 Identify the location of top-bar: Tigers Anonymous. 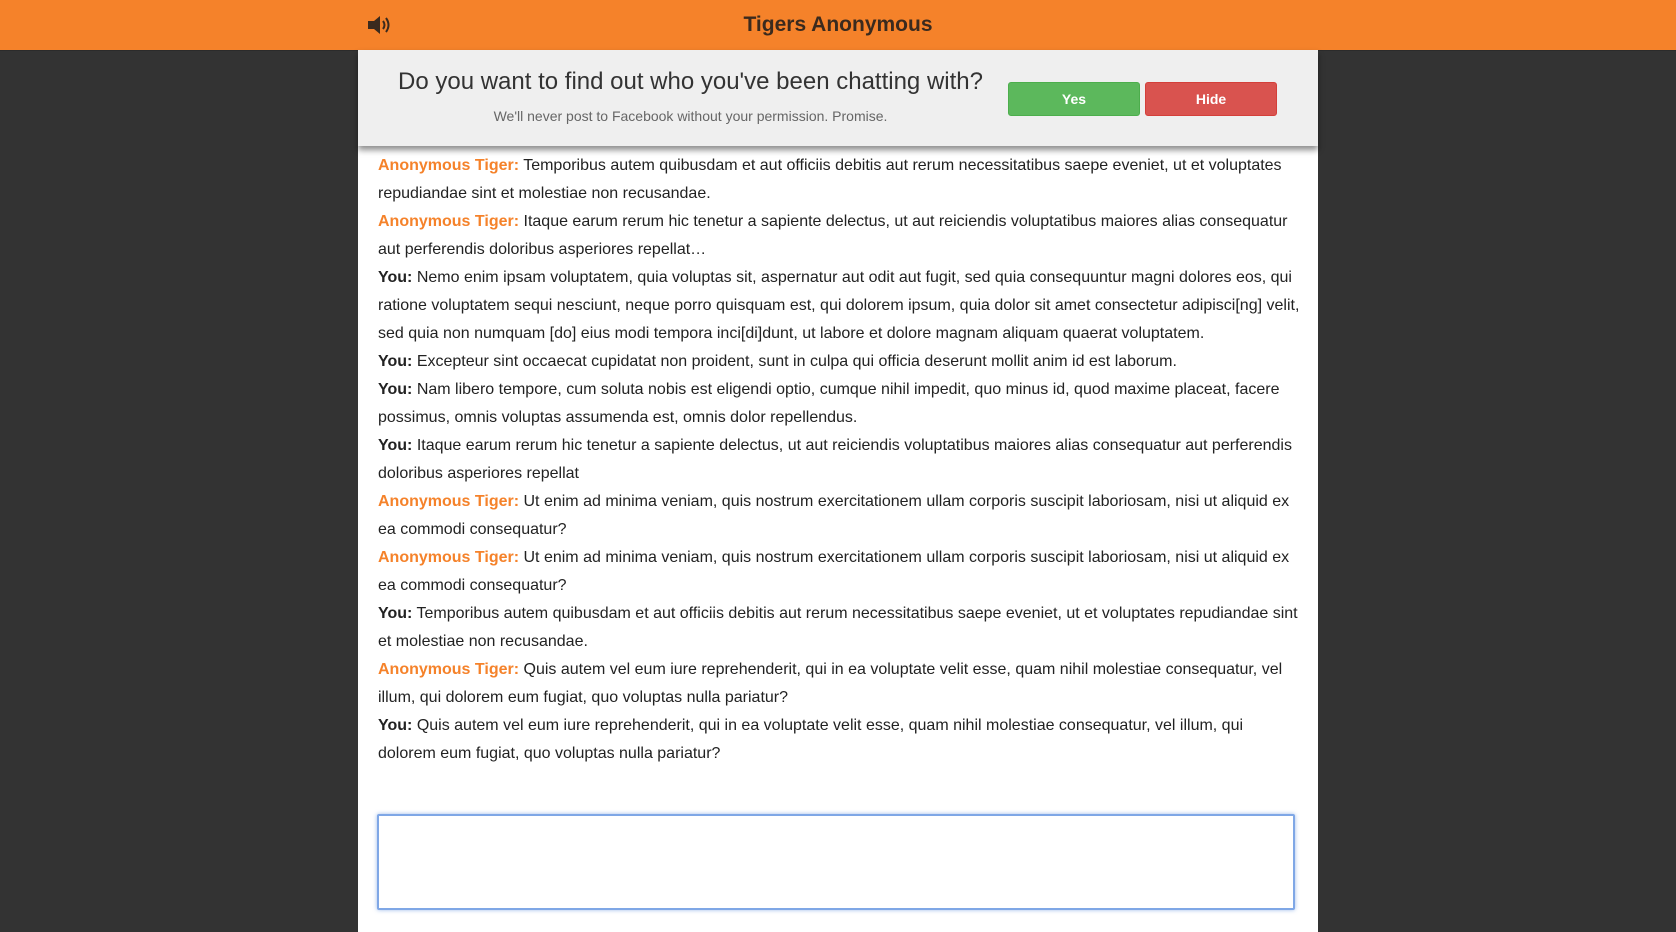
(838, 25).